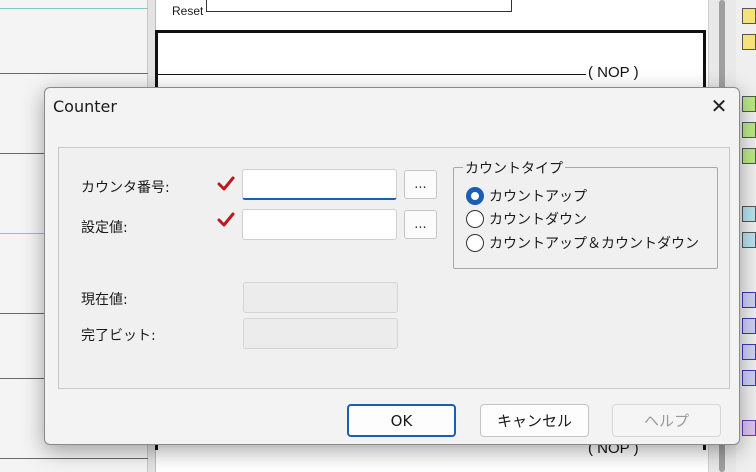 This screenshot has height=472, width=756. I want to click on count-type-legend: カウントタイプ, so click(514, 168).